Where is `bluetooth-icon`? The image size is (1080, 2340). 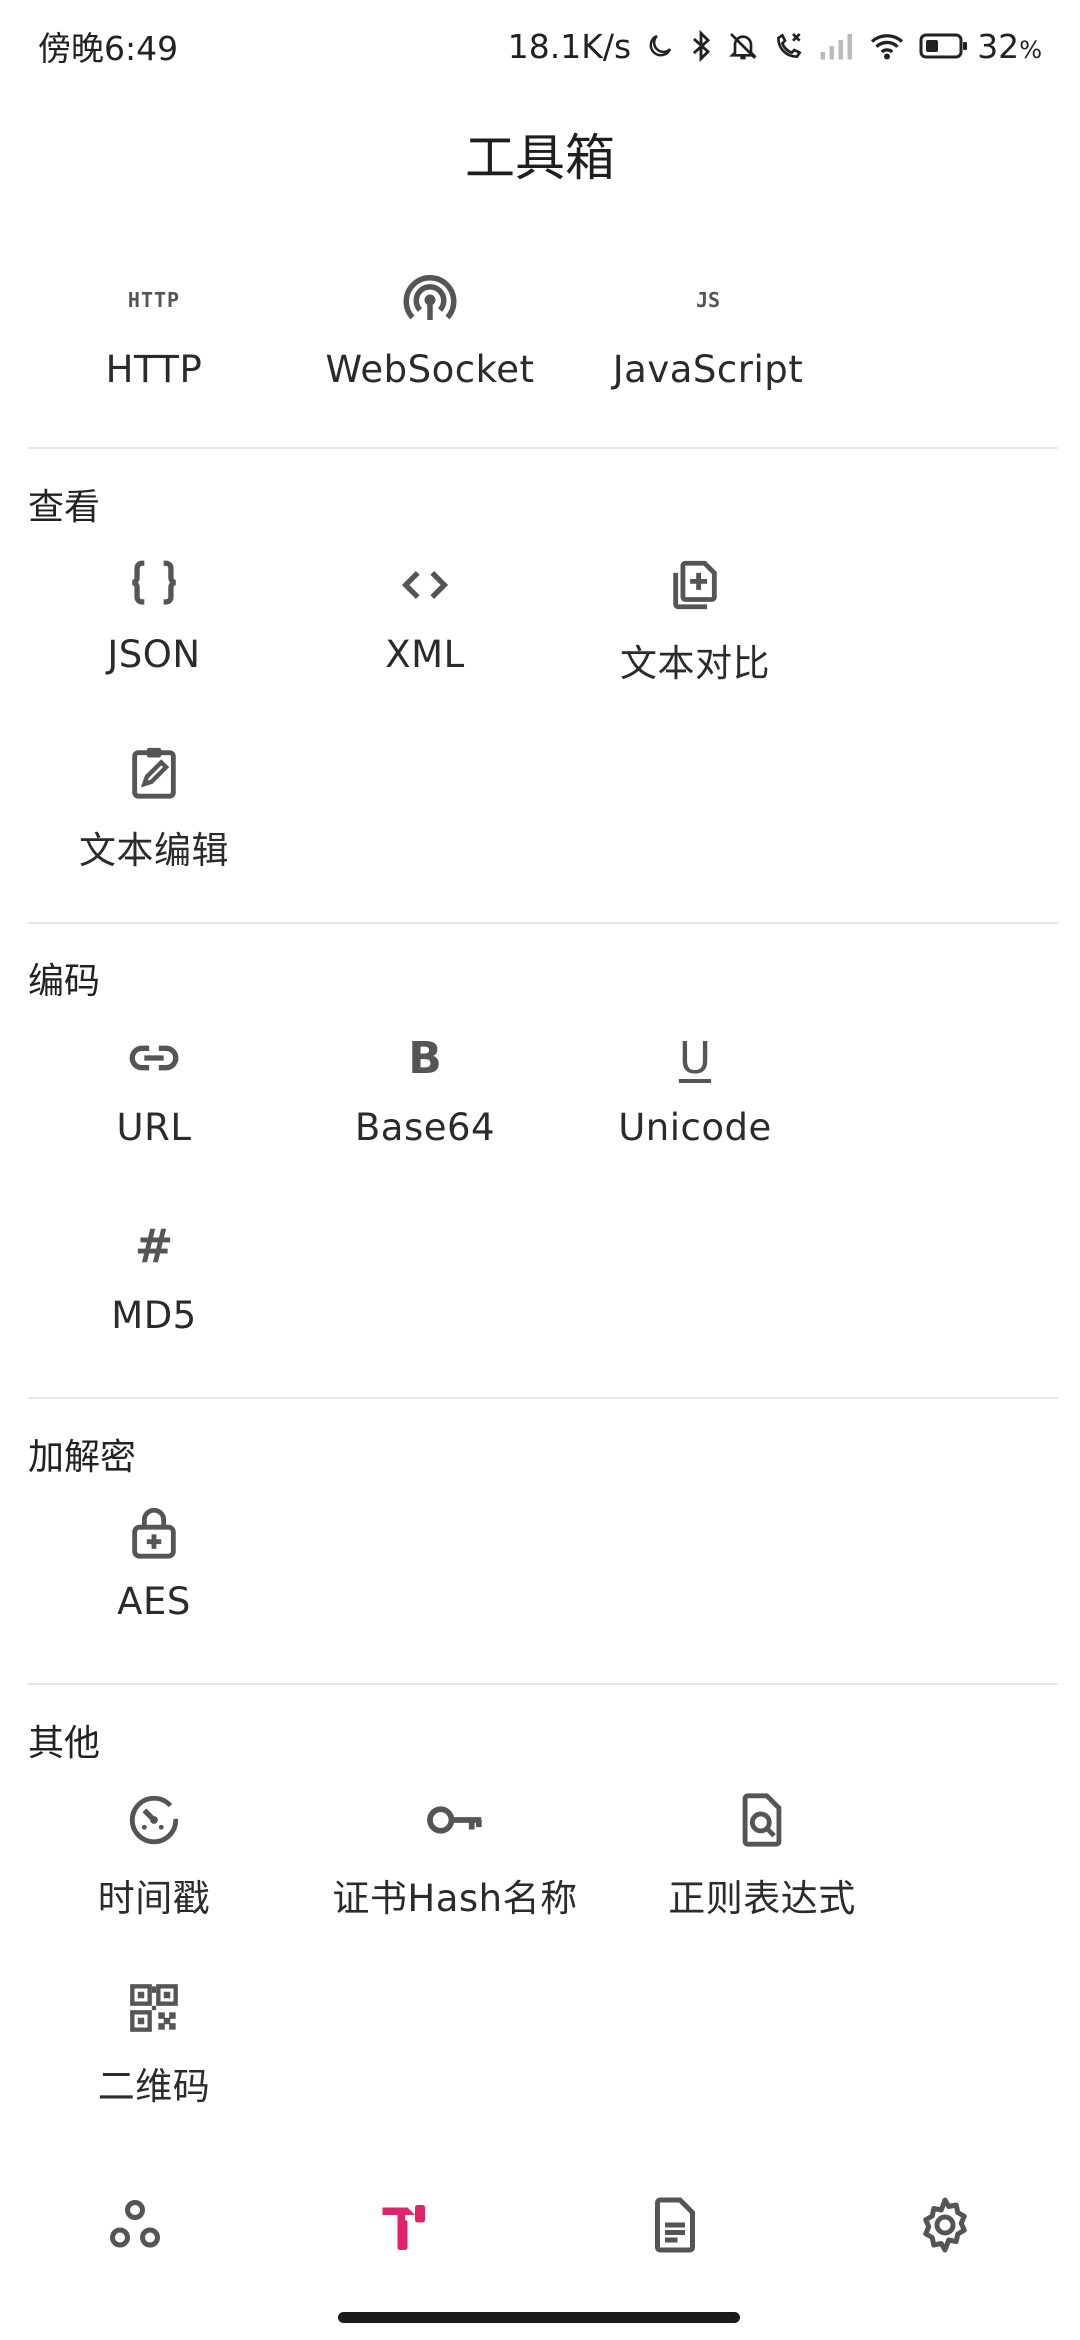
bluetooth-icon is located at coordinates (702, 46).